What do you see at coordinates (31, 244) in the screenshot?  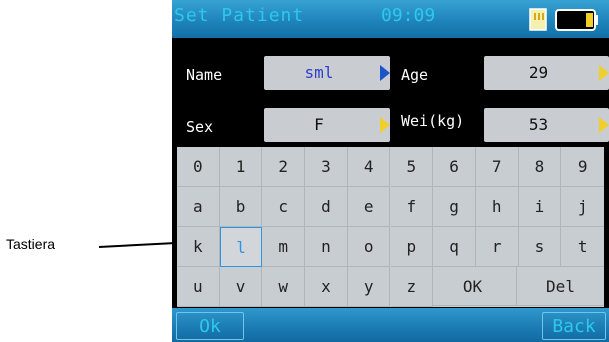 I see `callout-label: Tastiera` at bounding box center [31, 244].